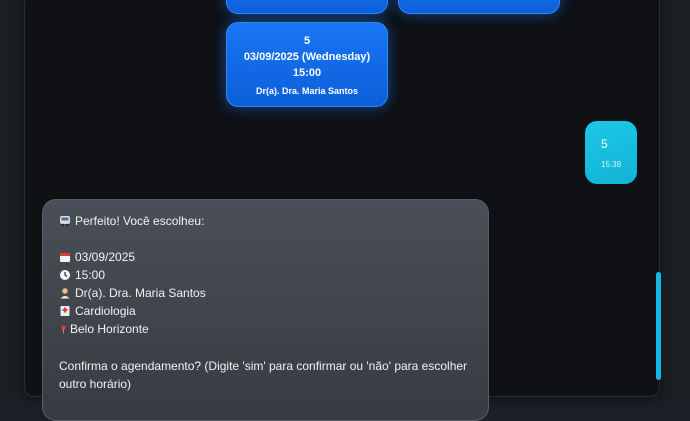 The width and height of the screenshot is (690, 421). Describe the element at coordinates (140, 221) in the screenshot. I see `bot-header: Perfeito! Você escolheu:` at that location.